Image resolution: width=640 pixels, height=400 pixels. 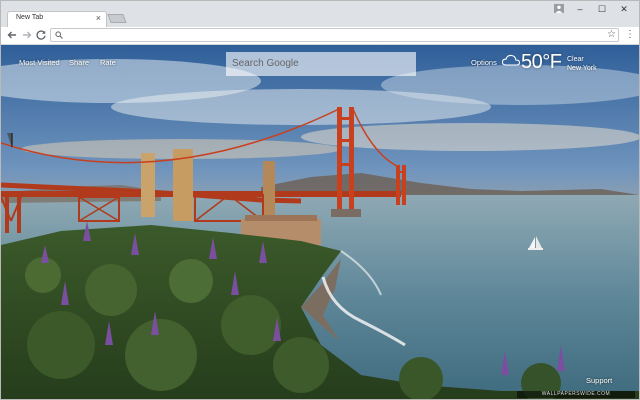 What do you see at coordinates (57, 19) in the screenshot?
I see `tab-new-tab: New Tab ×` at bounding box center [57, 19].